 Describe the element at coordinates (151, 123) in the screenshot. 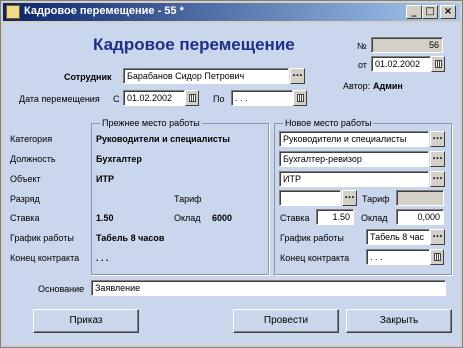

I see `old-place-title: Прежнее место работы` at that location.